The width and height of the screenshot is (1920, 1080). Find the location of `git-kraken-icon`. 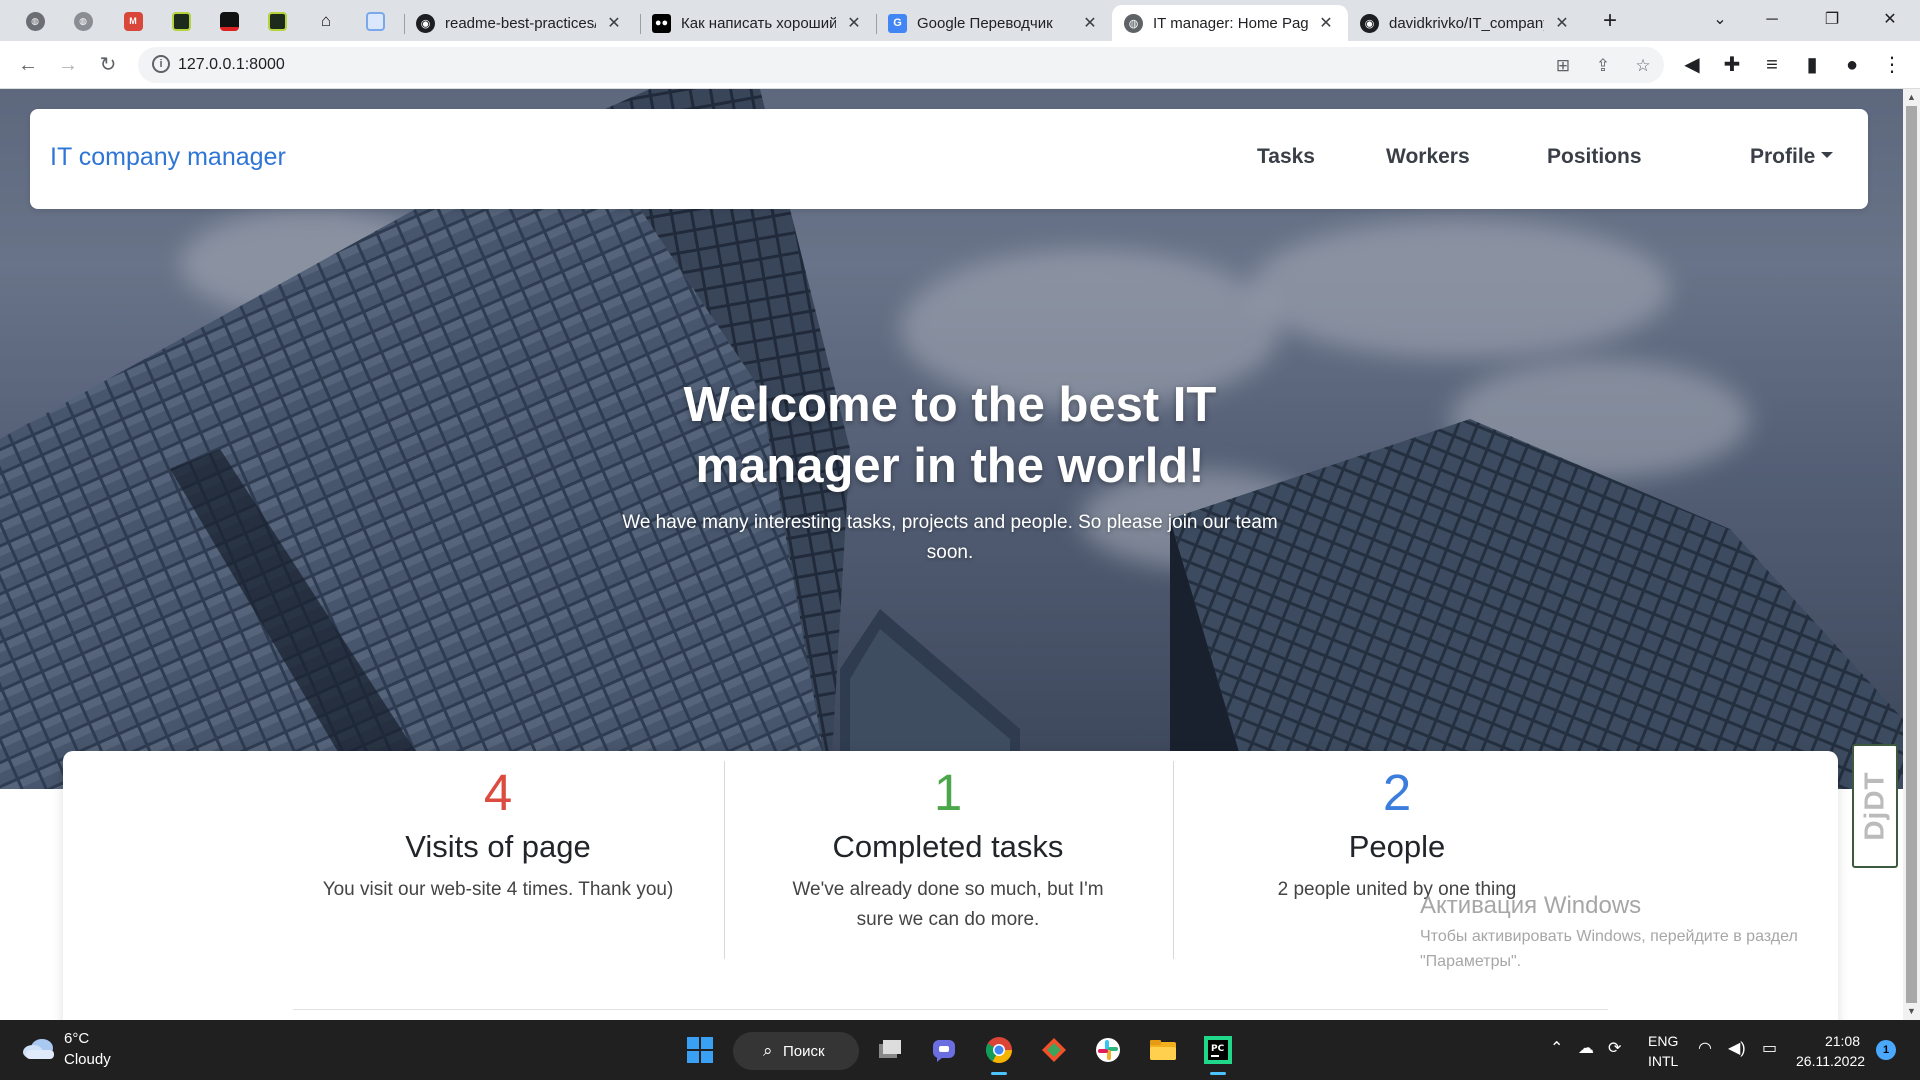

git-kraken-icon is located at coordinates (1054, 1050).